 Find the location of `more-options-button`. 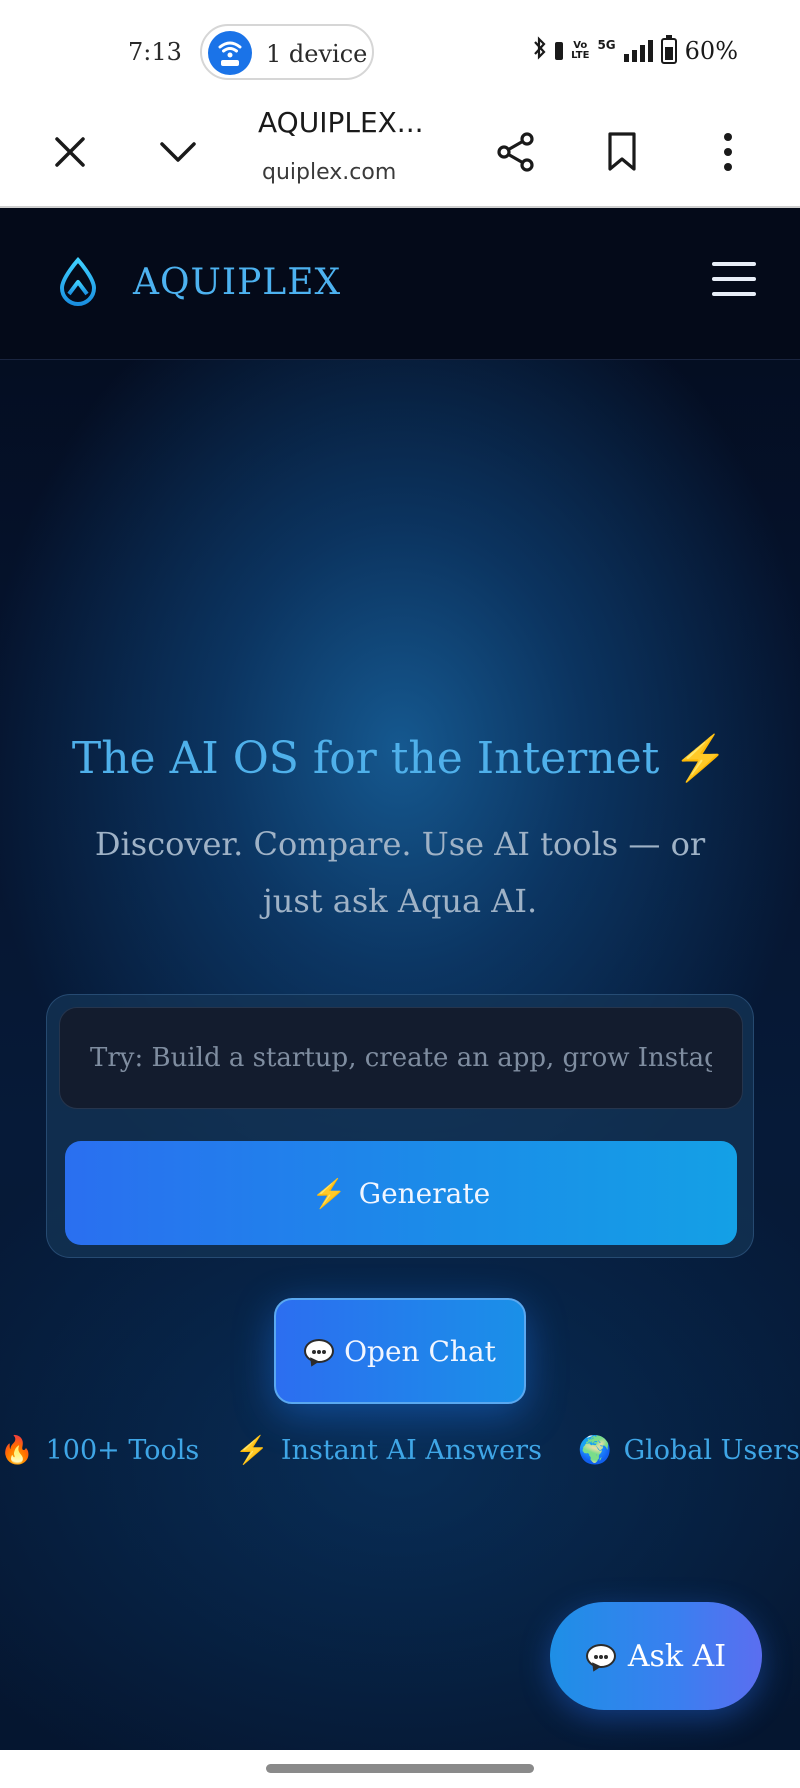

more-options-button is located at coordinates (728, 152).